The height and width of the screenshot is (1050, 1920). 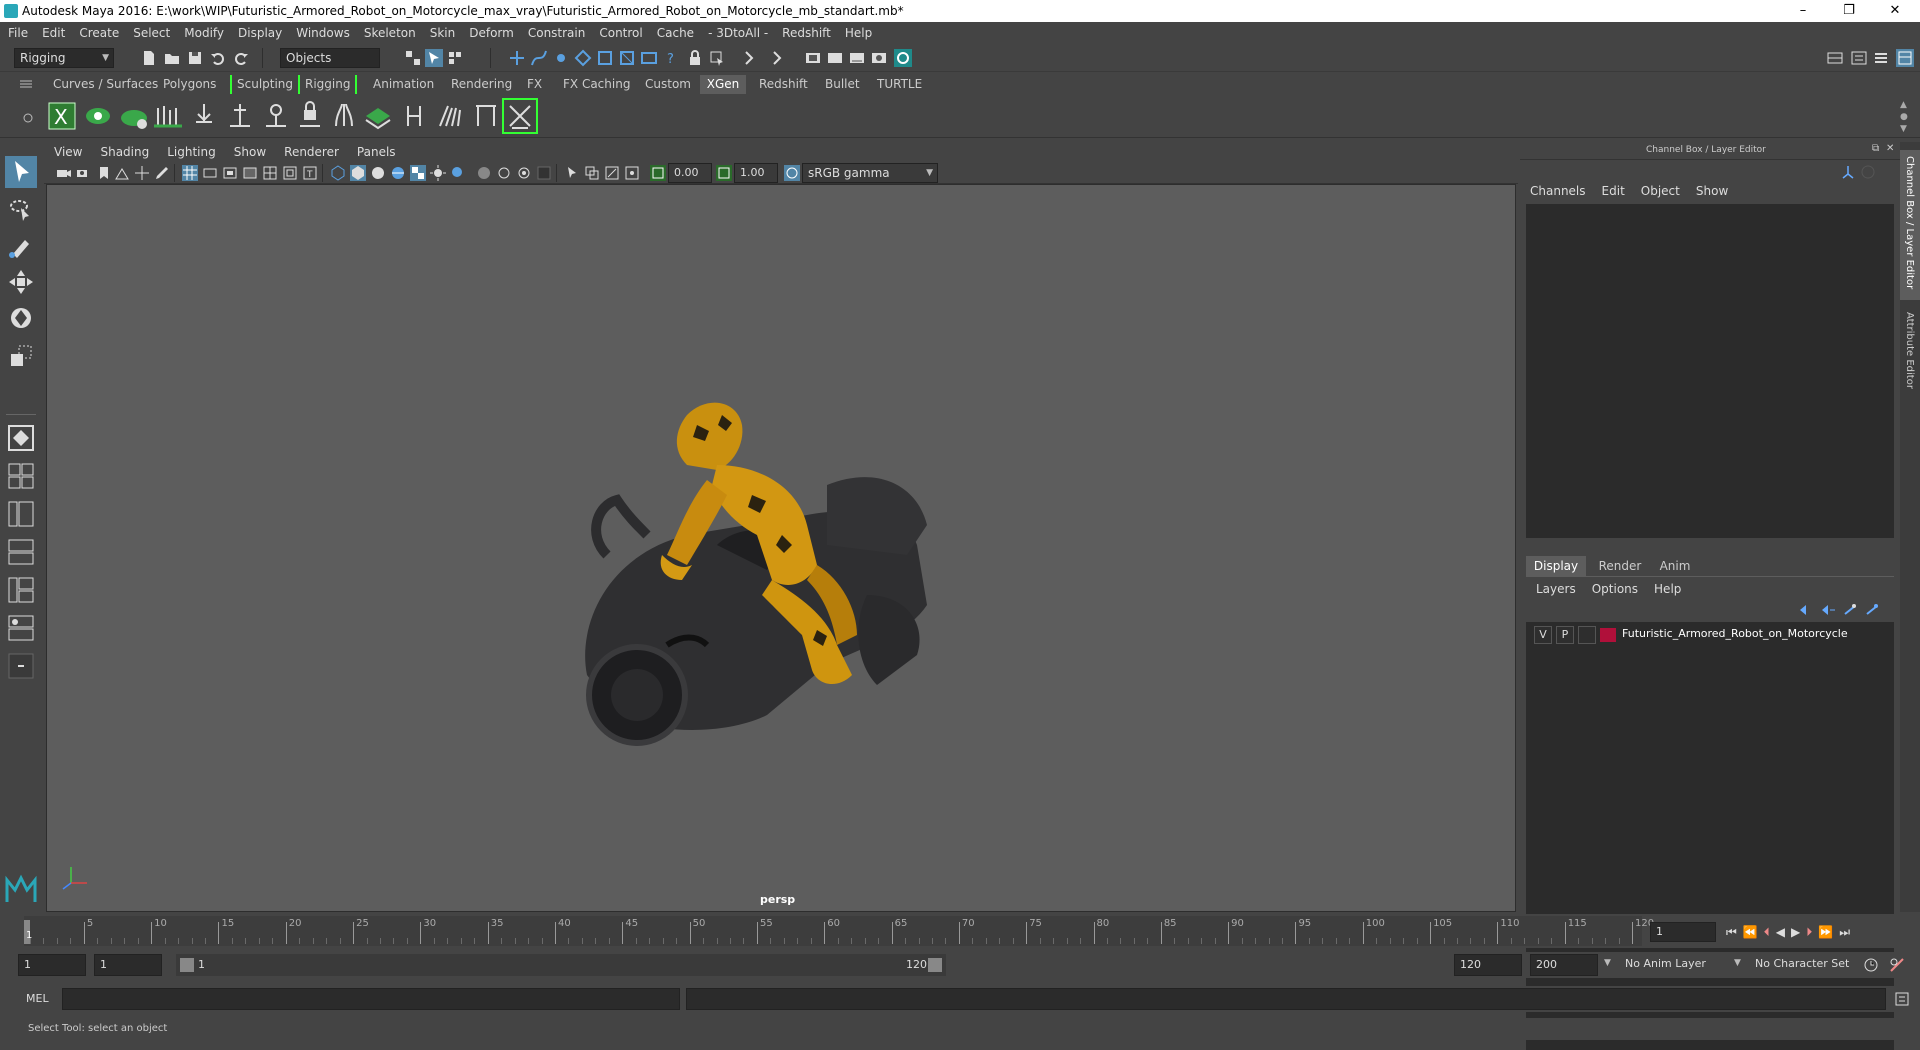 What do you see at coordinates (557, 33) in the screenshot?
I see `menu-constrain: Constrain` at bounding box center [557, 33].